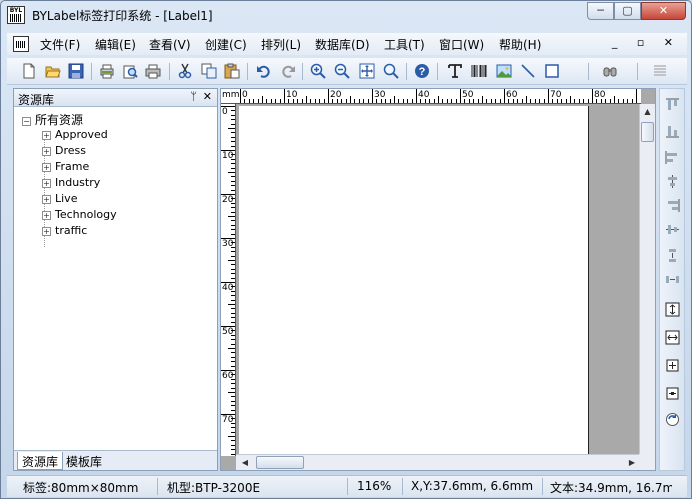 Image resolution: width=692 pixels, height=499 pixels. What do you see at coordinates (455, 71) in the screenshot?
I see `text-tool-icon` at bounding box center [455, 71].